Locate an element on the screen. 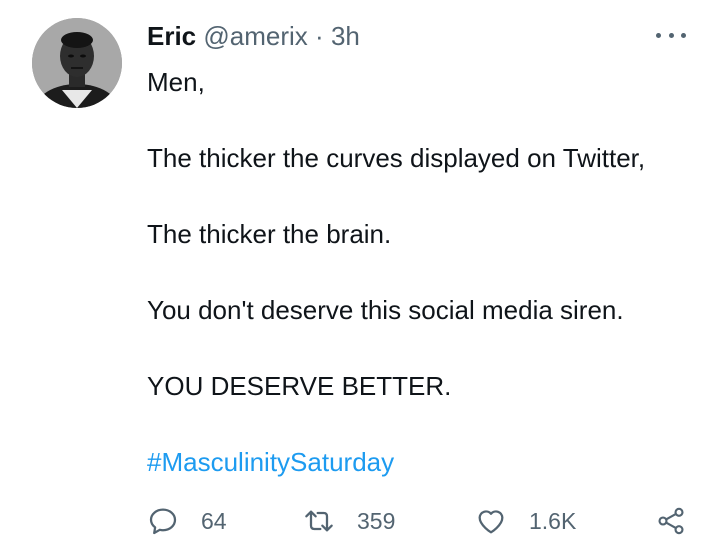 The image size is (720, 551). tweet-actions: 64 359 1.6K is located at coordinates (419, 521).